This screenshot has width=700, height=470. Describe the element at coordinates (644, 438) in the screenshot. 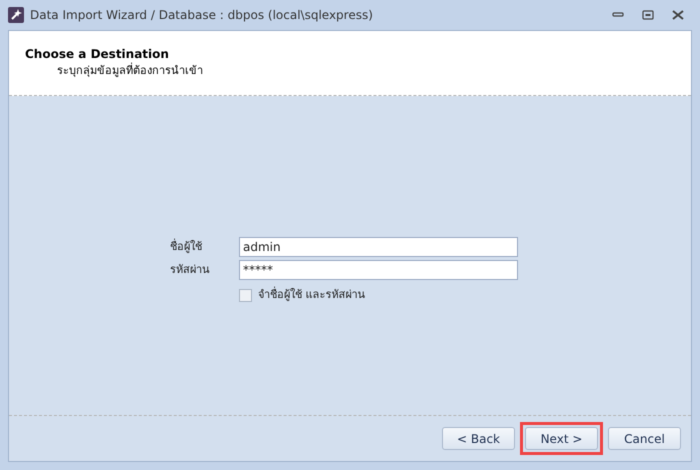

I see `wizard-button: Cancel` at that location.